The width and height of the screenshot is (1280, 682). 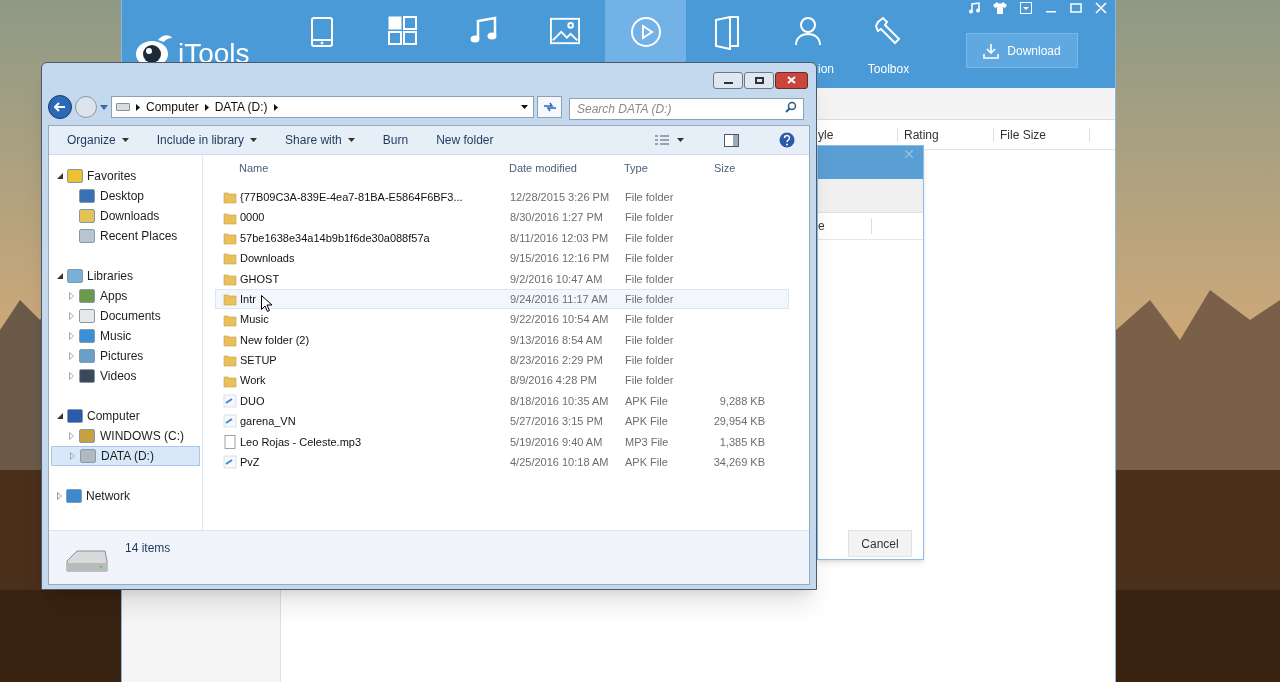 I want to click on play-icon, so click(x=645, y=32).